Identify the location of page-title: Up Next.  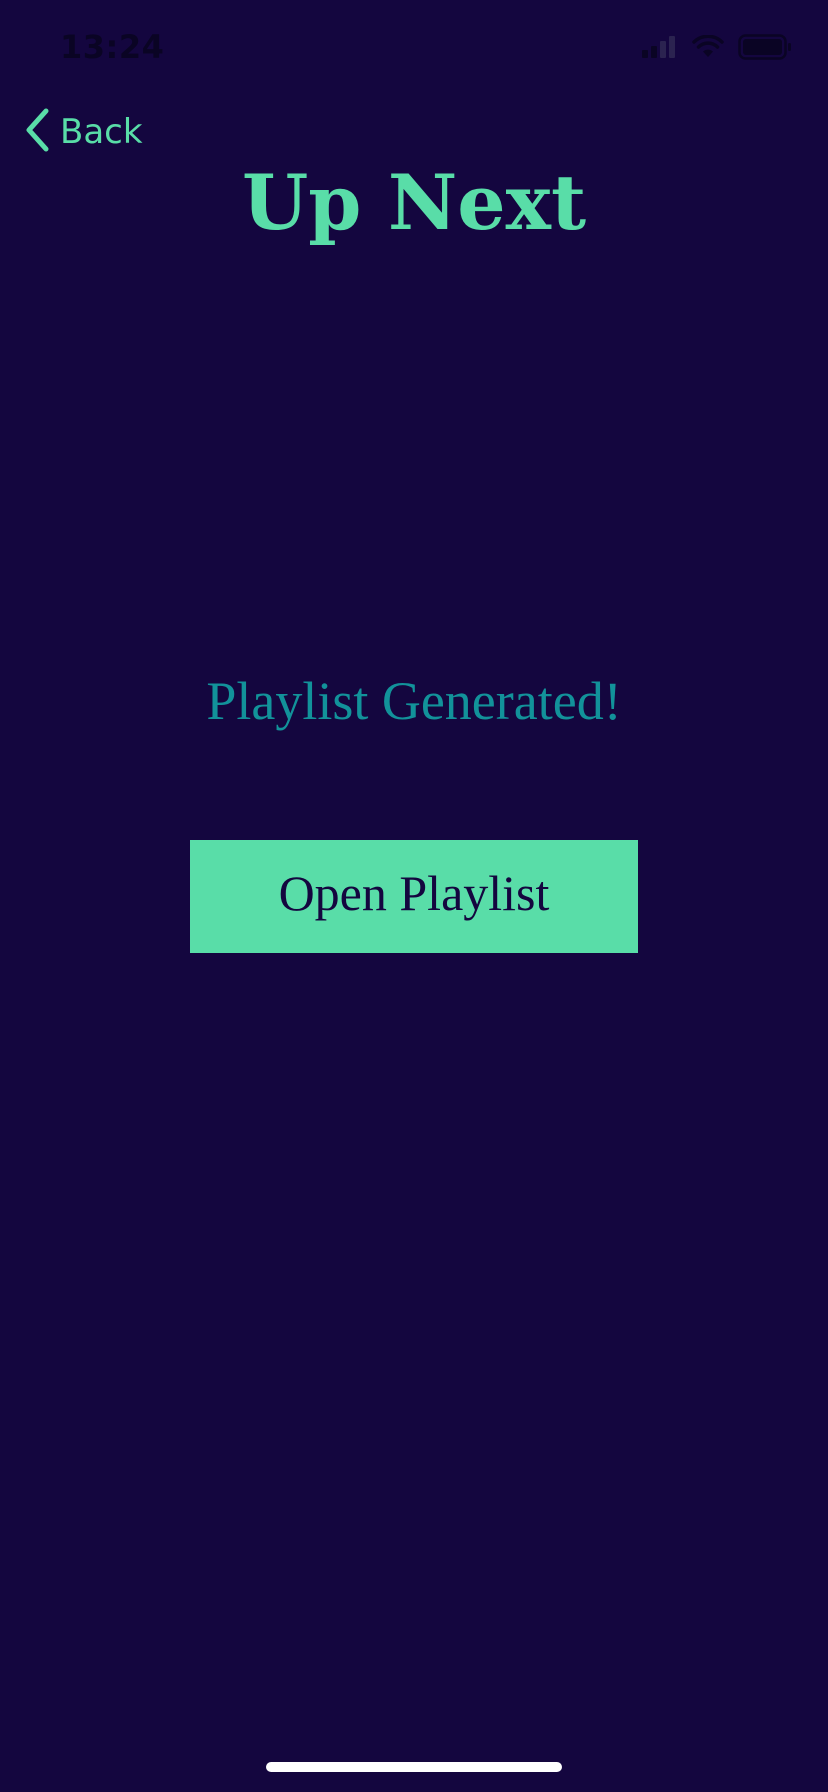
(414, 202).